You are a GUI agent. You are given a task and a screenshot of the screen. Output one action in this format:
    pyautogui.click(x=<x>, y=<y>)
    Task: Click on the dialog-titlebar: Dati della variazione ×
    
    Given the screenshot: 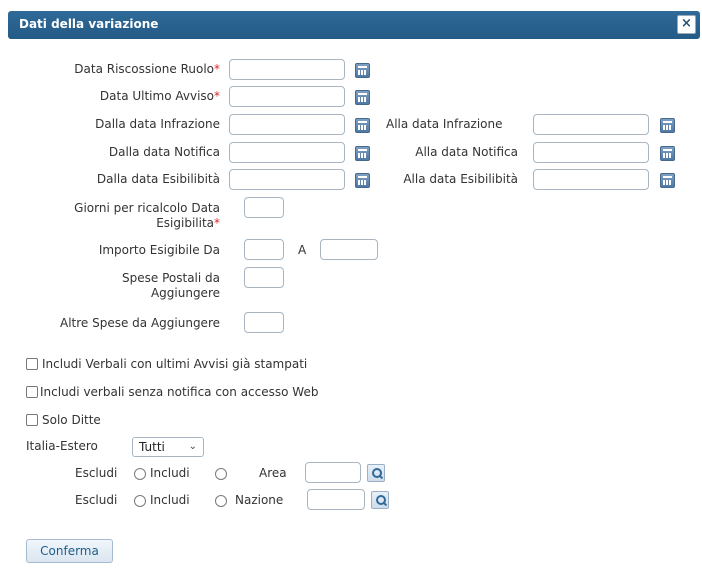 What is the action you would take?
    pyautogui.click(x=354, y=25)
    